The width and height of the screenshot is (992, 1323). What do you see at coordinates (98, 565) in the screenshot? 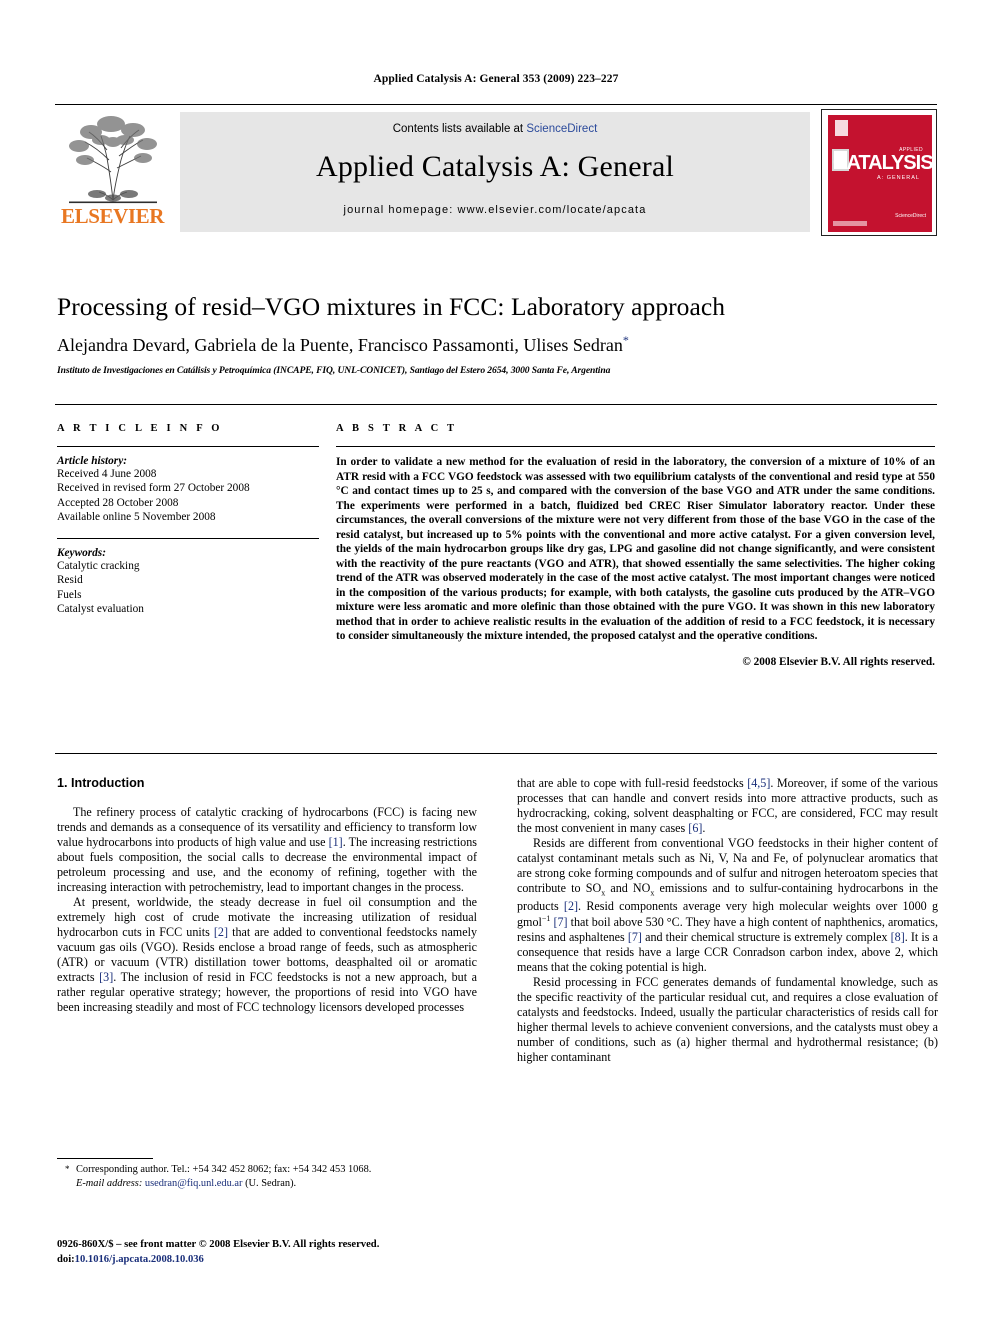
I see `keyword-item: Catalytic cracking` at bounding box center [98, 565].